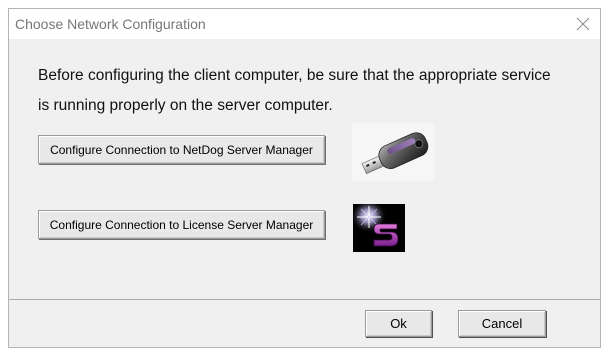  Describe the element at coordinates (304, 323) in the screenshot. I see `dialog-footer: Ok Cancel` at that location.